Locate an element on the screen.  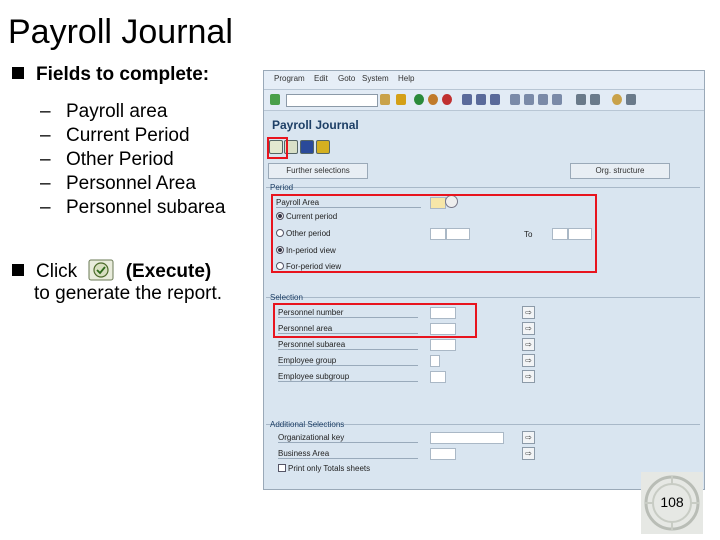
print-totals-text: Print only Totals sheets is located at coordinates (329, 468).